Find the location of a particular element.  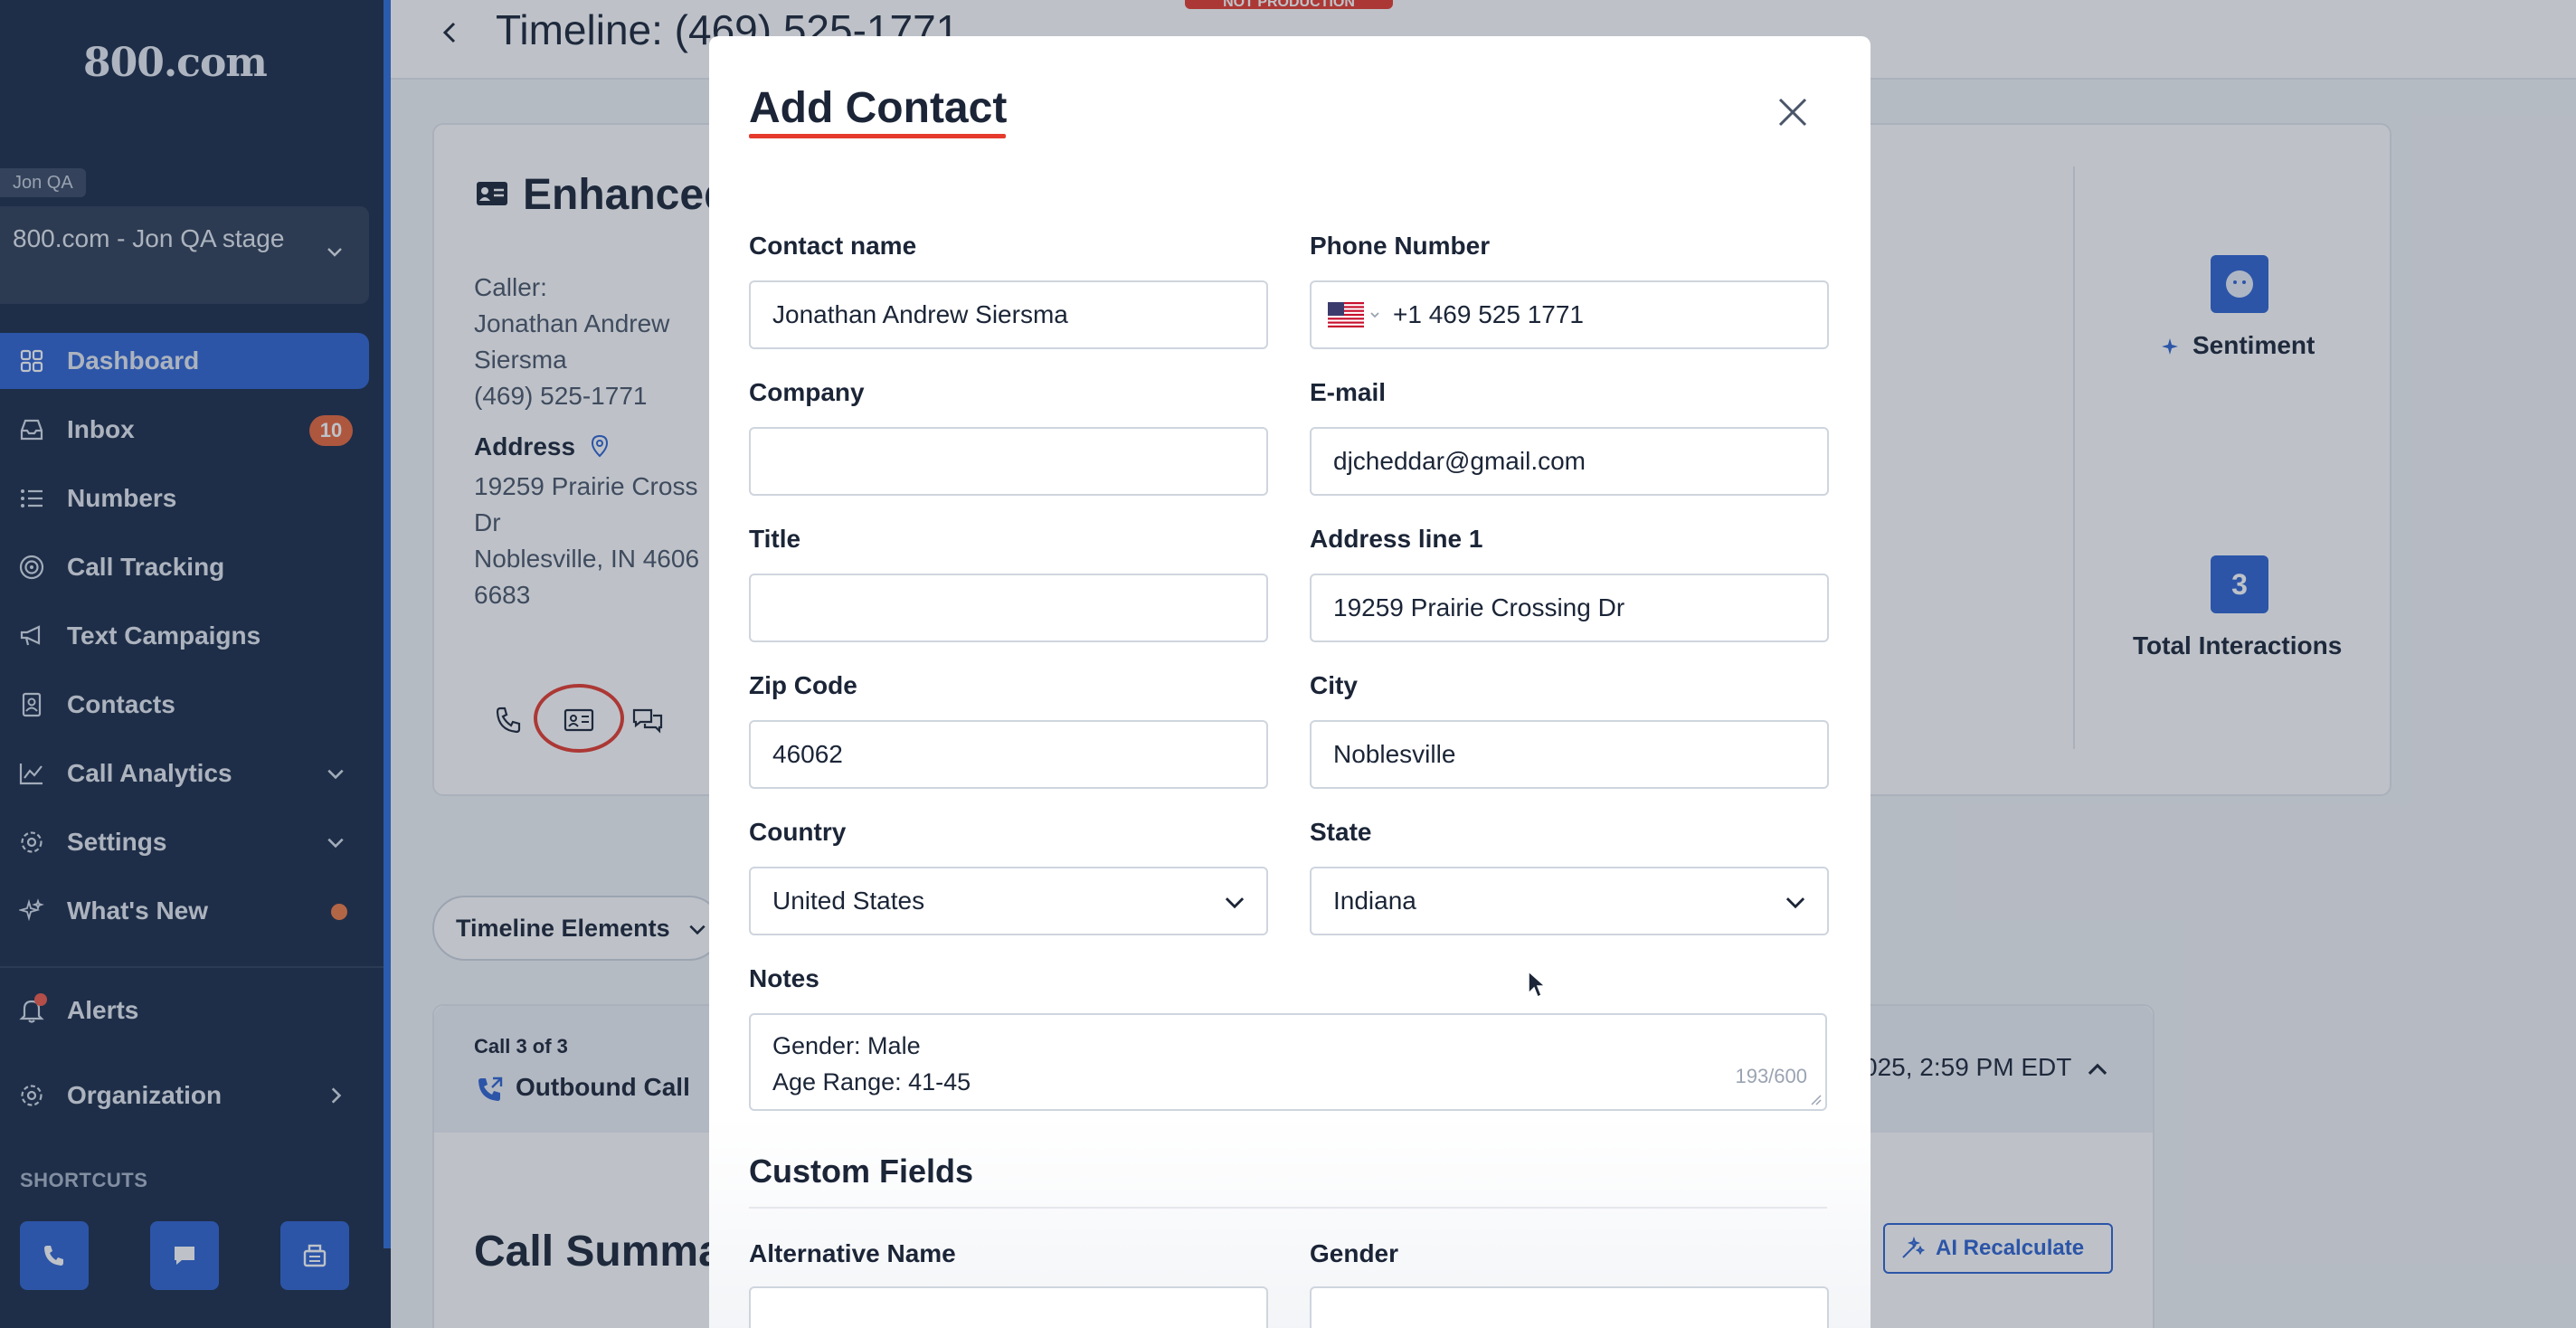

gender-label: Gender is located at coordinates (1355, 1253).